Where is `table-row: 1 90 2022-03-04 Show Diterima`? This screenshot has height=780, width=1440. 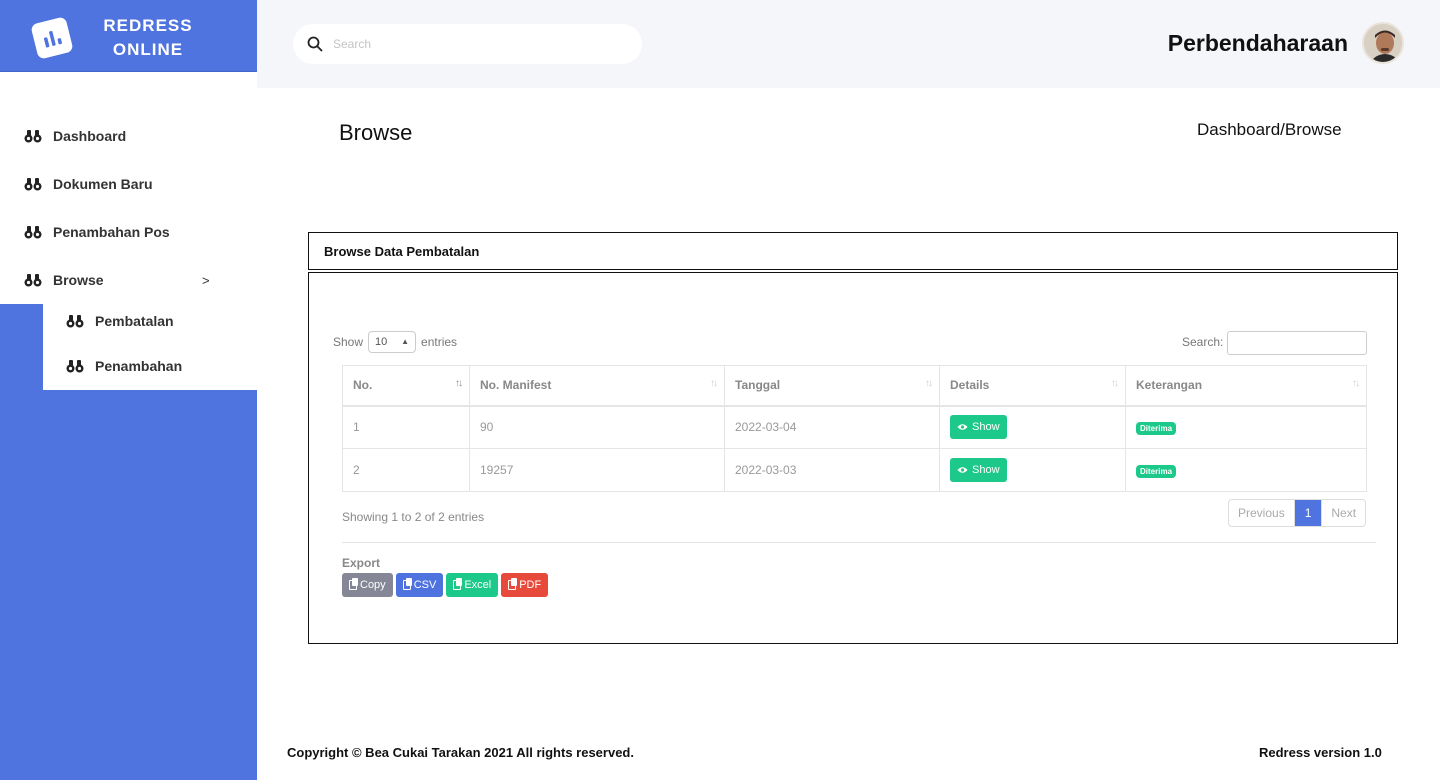
table-row: 1 90 2022-03-04 Show Diterima is located at coordinates (854, 427).